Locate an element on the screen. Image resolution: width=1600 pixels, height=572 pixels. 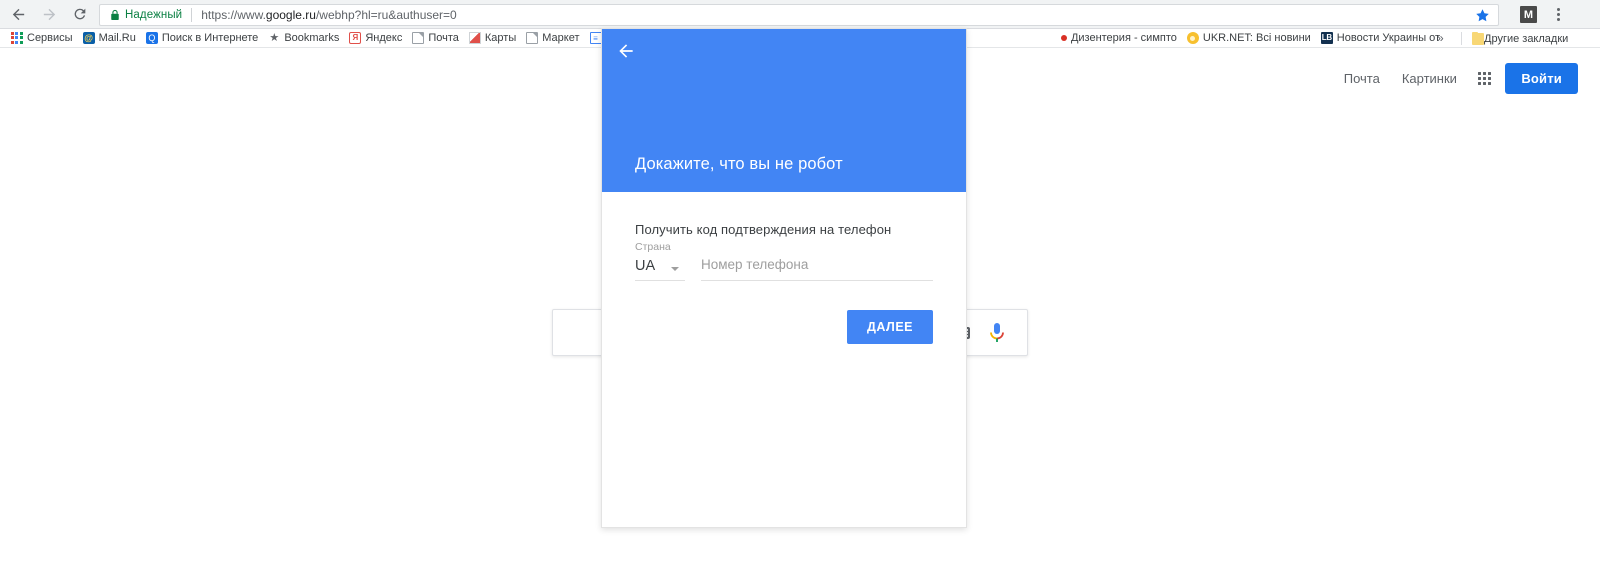
dialog-back-button is located at coordinates (626, 51).